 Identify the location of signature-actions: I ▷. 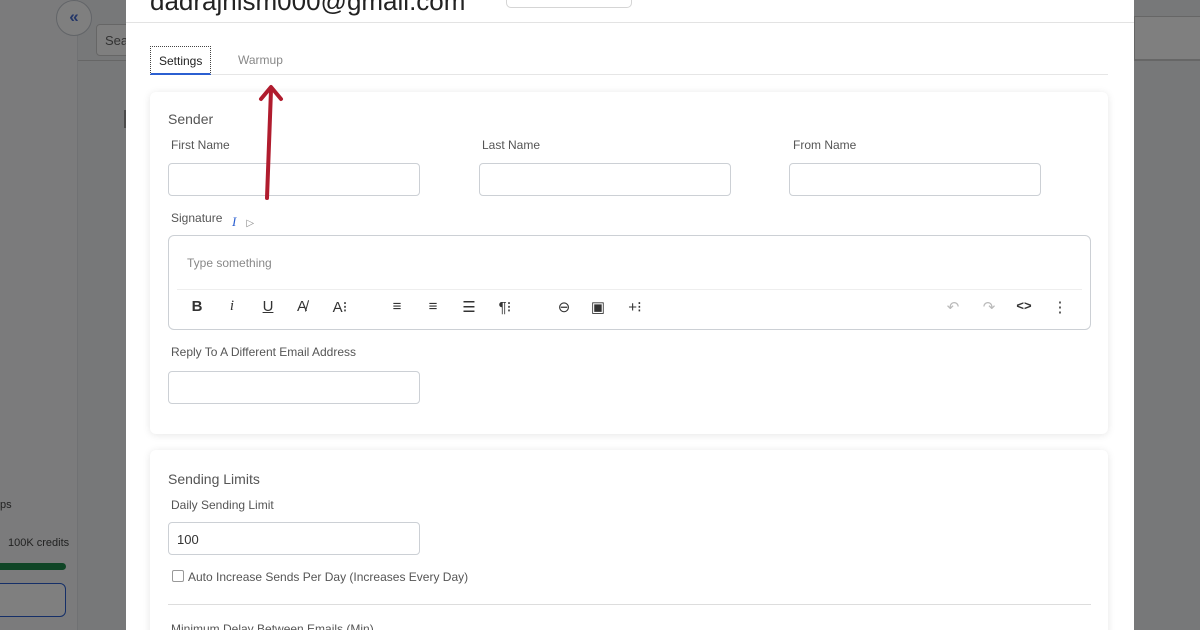
(243, 222).